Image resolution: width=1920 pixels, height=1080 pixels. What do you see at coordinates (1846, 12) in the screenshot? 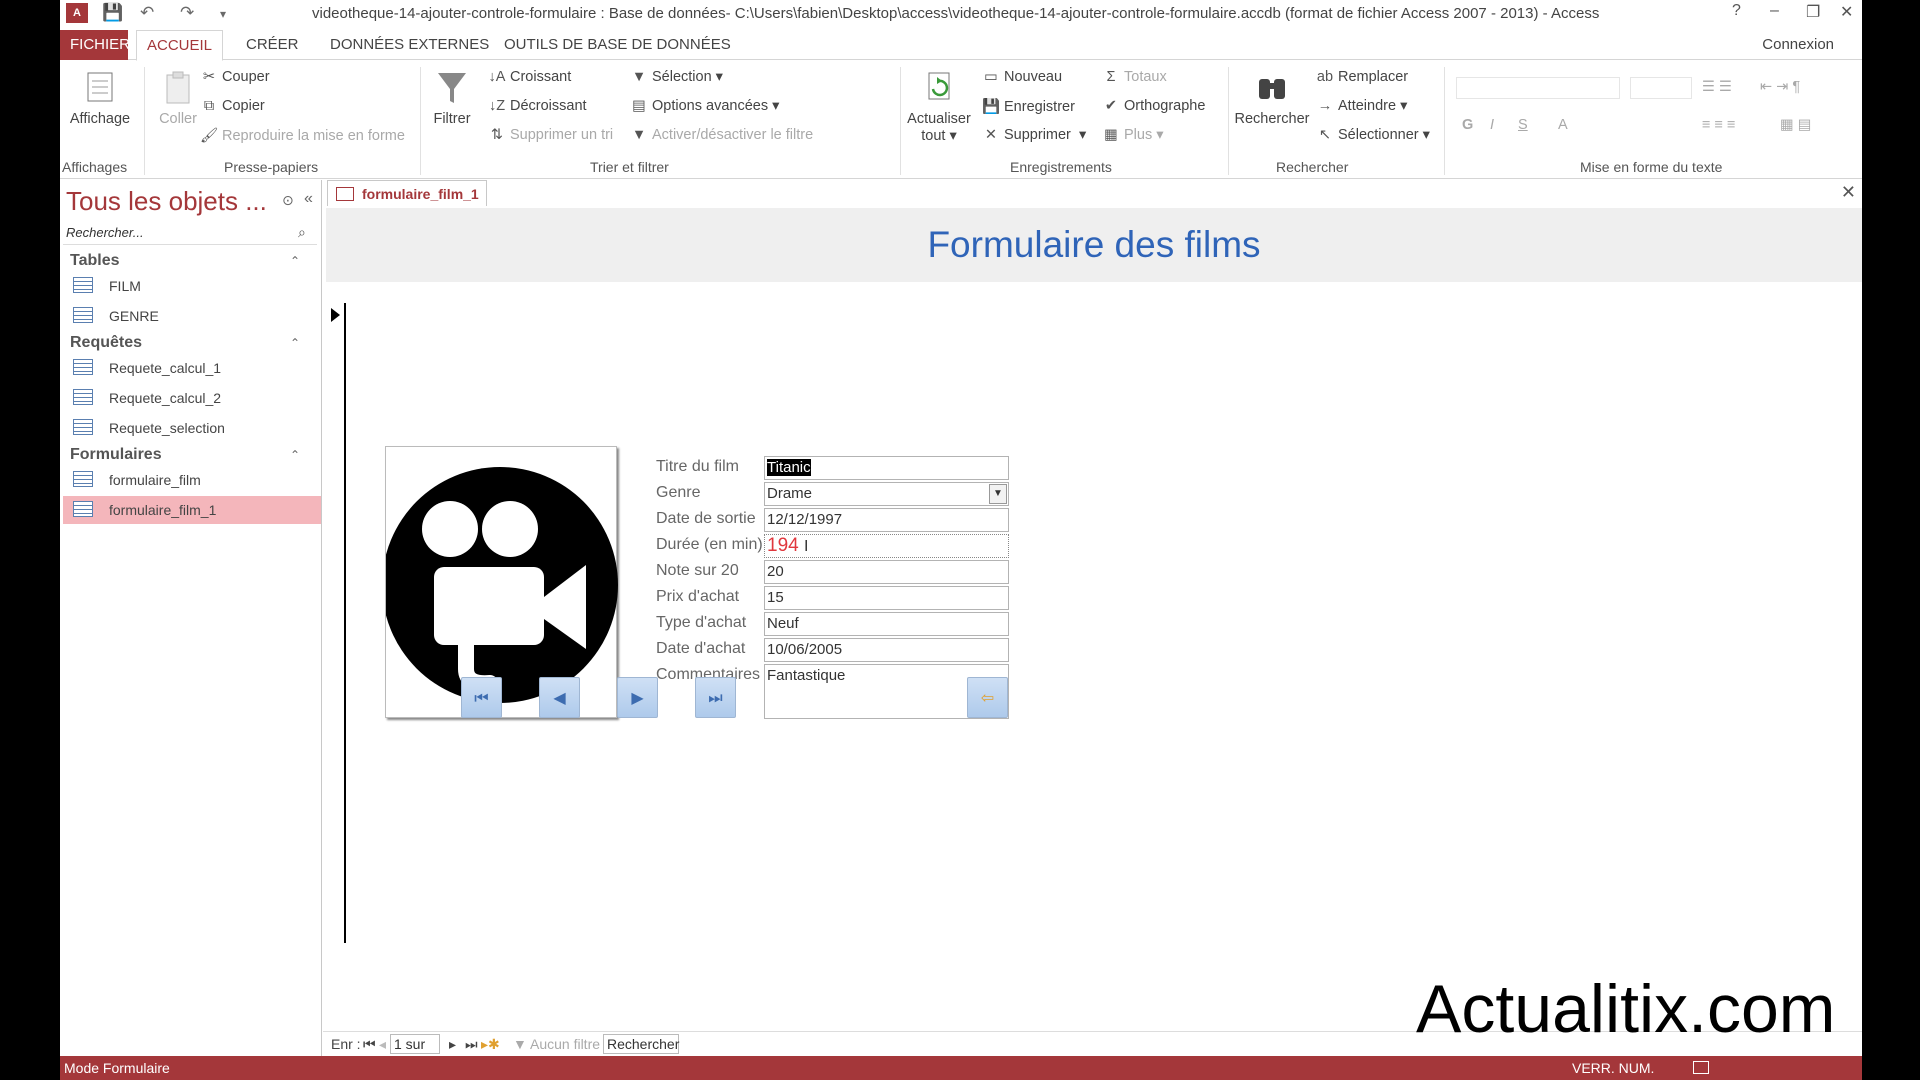
I see `close-button: ✕` at bounding box center [1846, 12].